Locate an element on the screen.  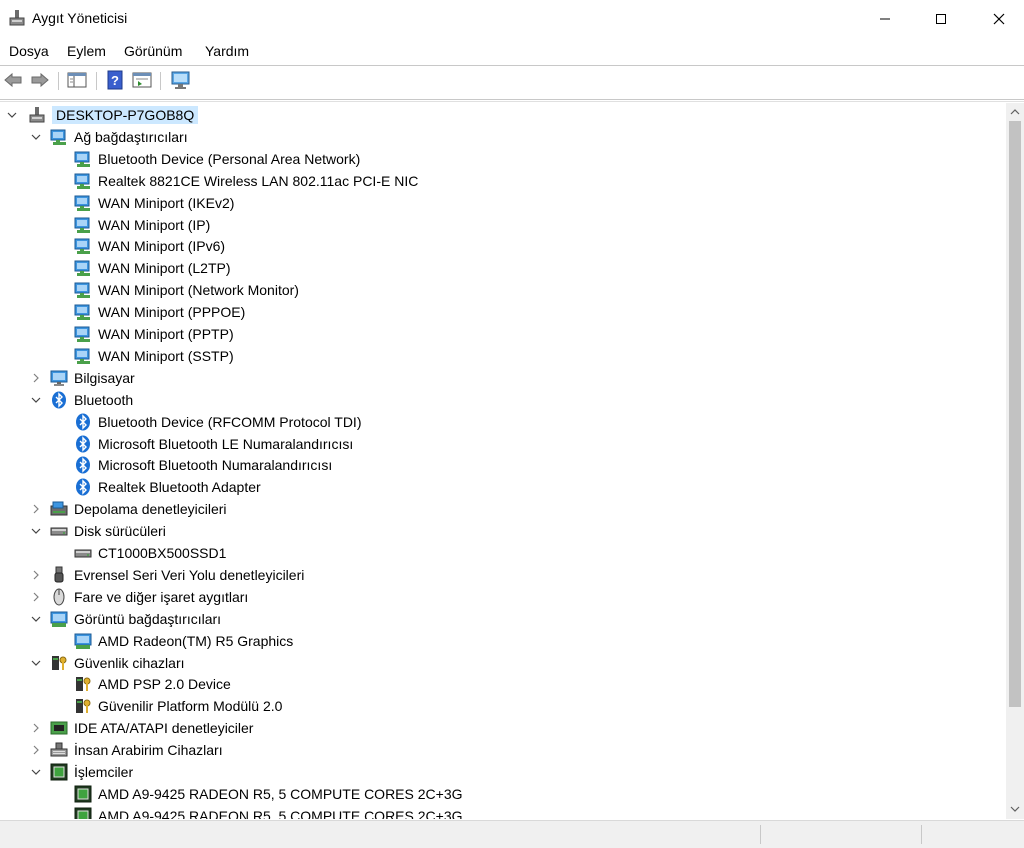
vertical-scrollbar is located at coordinates (1015, 461).